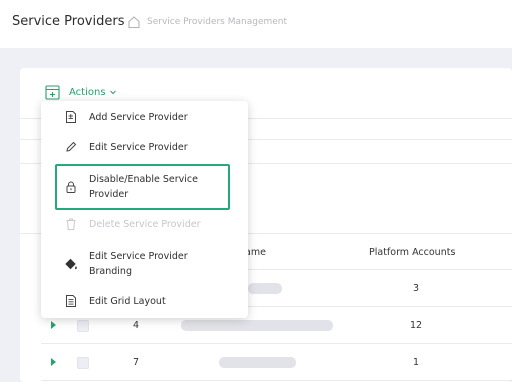 The height and width of the screenshot is (382, 512). I want to click on menu-item-disable-enable-service-provider: Disable/Enable Service Provider, so click(144, 187).